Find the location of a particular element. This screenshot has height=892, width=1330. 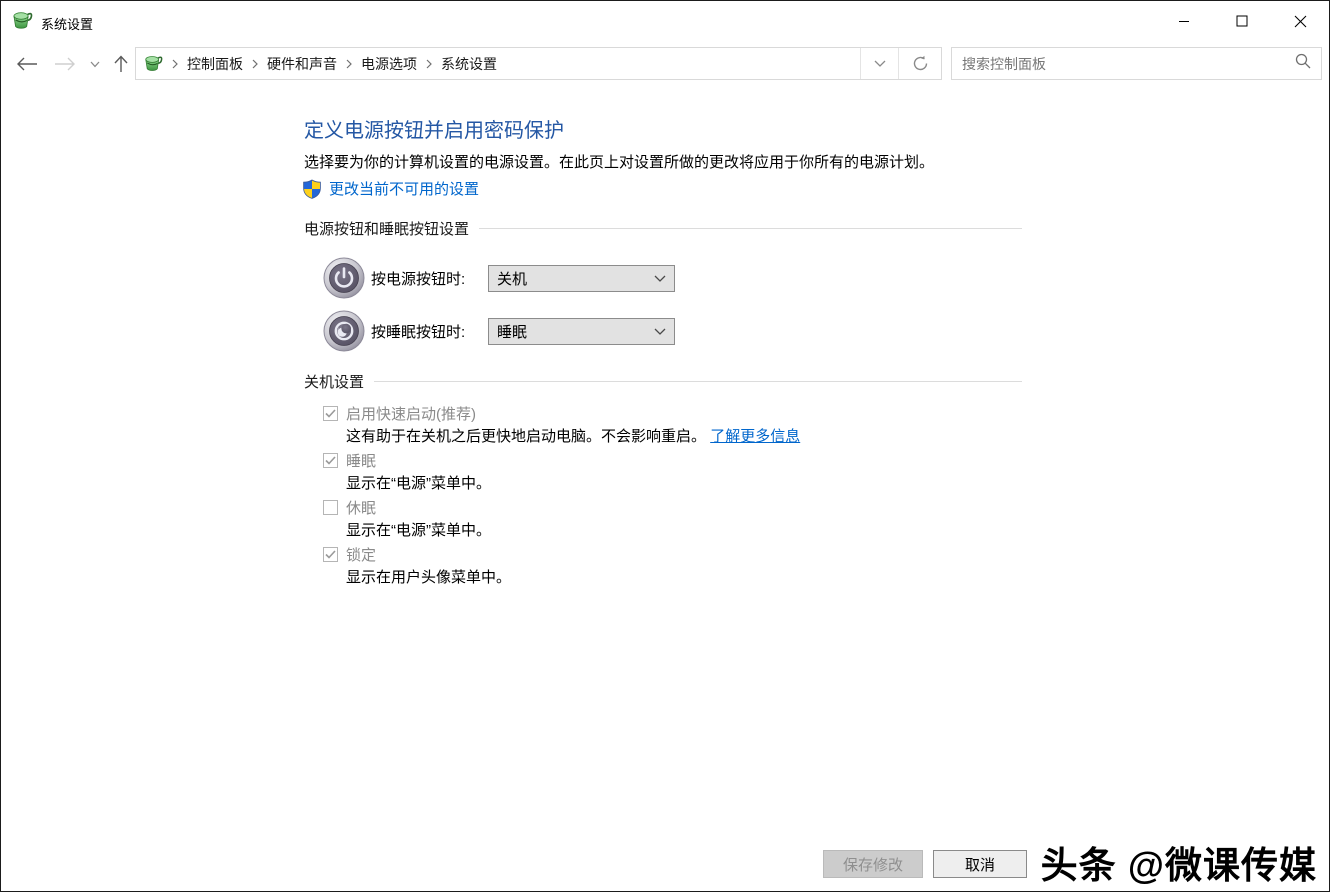

hibernate-checkbox-row: 休眠 is located at coordinates (349, 507).